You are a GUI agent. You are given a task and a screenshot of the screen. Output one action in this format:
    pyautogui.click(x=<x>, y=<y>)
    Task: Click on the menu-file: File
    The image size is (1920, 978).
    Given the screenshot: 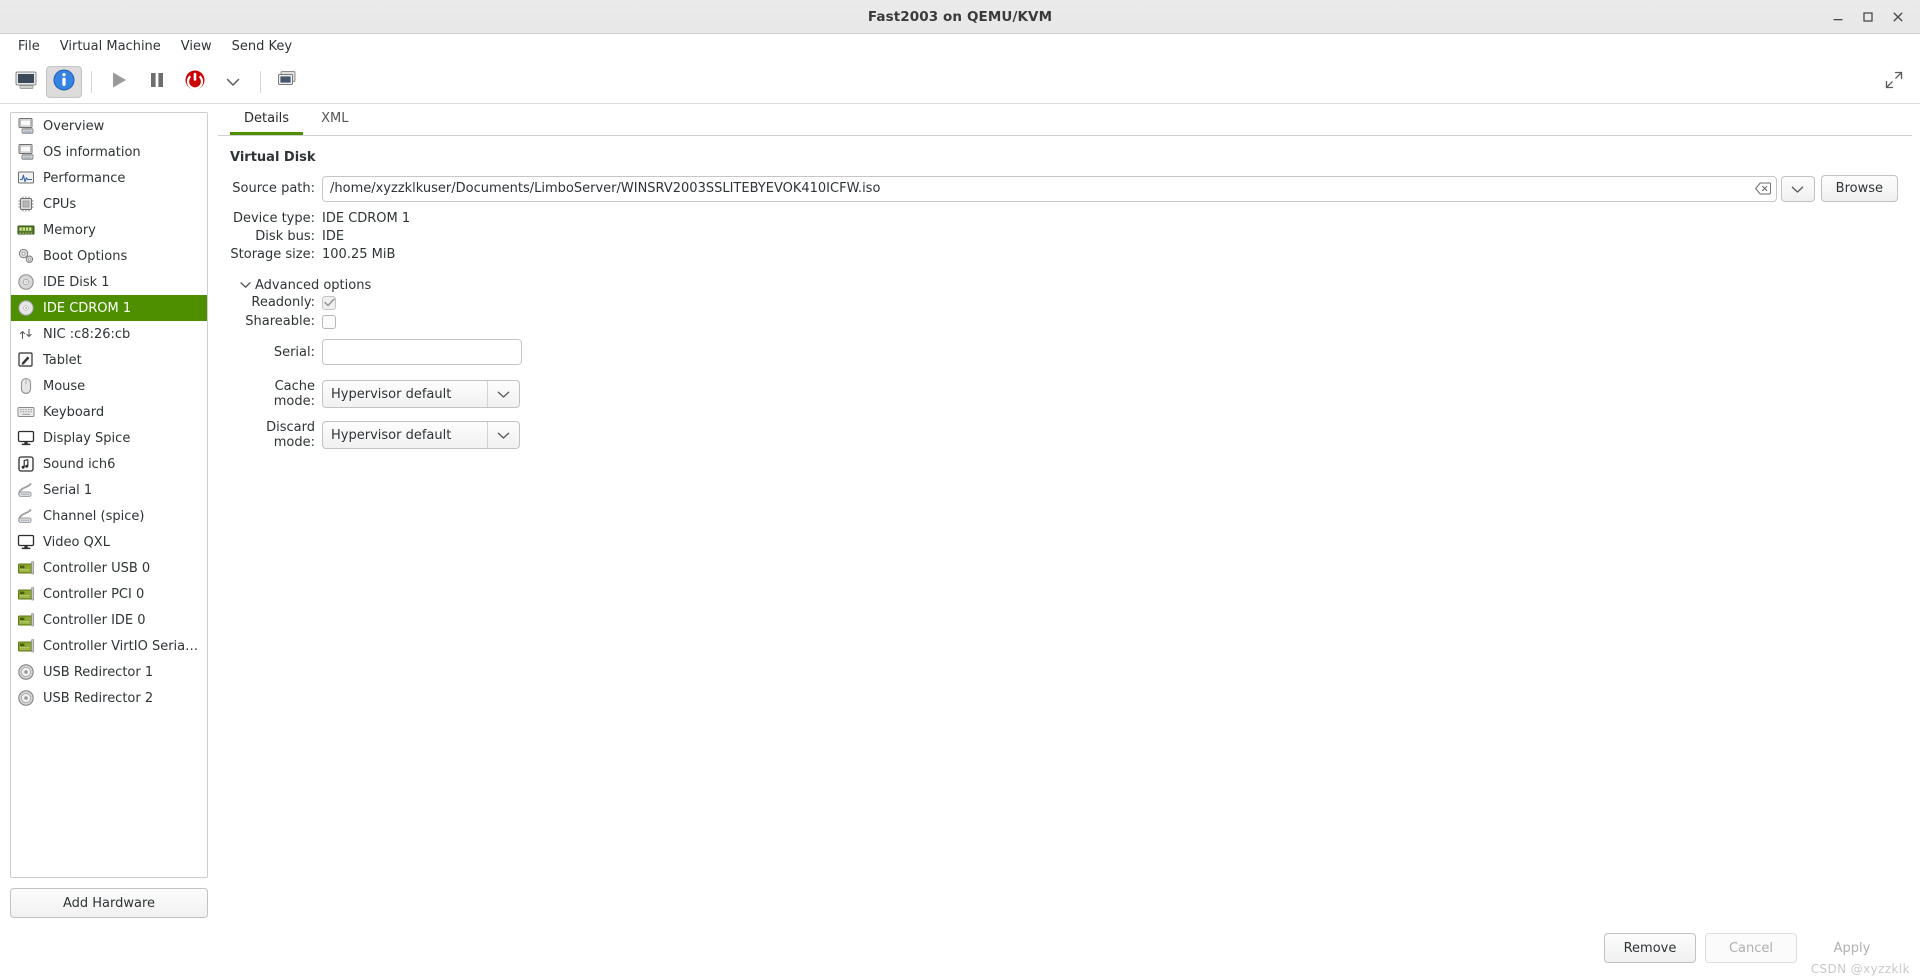 What is the action you would take?
    pyautogui.click(x=29, y=46)
    